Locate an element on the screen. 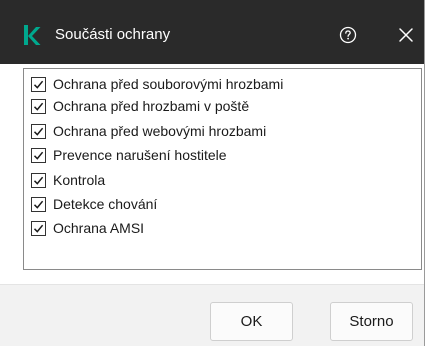 Image resolution: width=428 pixels, height=347 pixels. help-circle-icon is located at coordinates (348, 35).